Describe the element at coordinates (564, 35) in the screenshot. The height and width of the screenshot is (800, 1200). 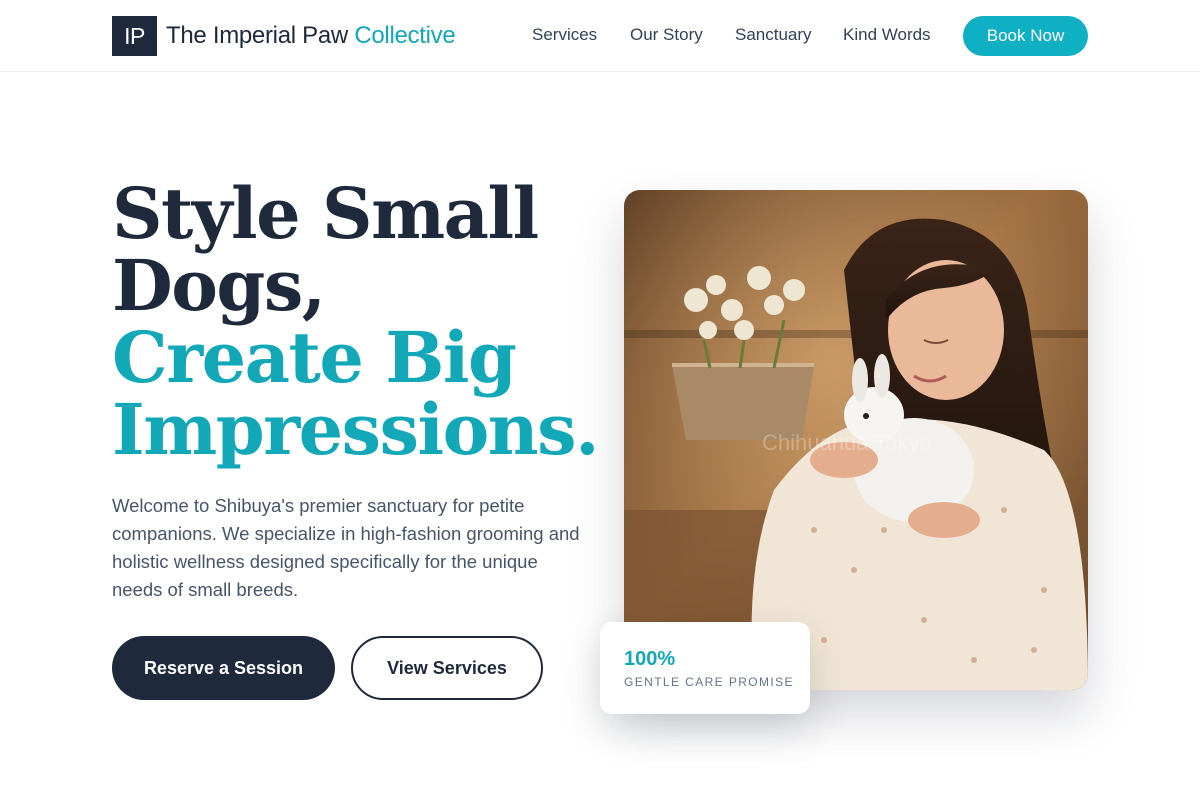
I see `nav-link-services: Services` at that location.